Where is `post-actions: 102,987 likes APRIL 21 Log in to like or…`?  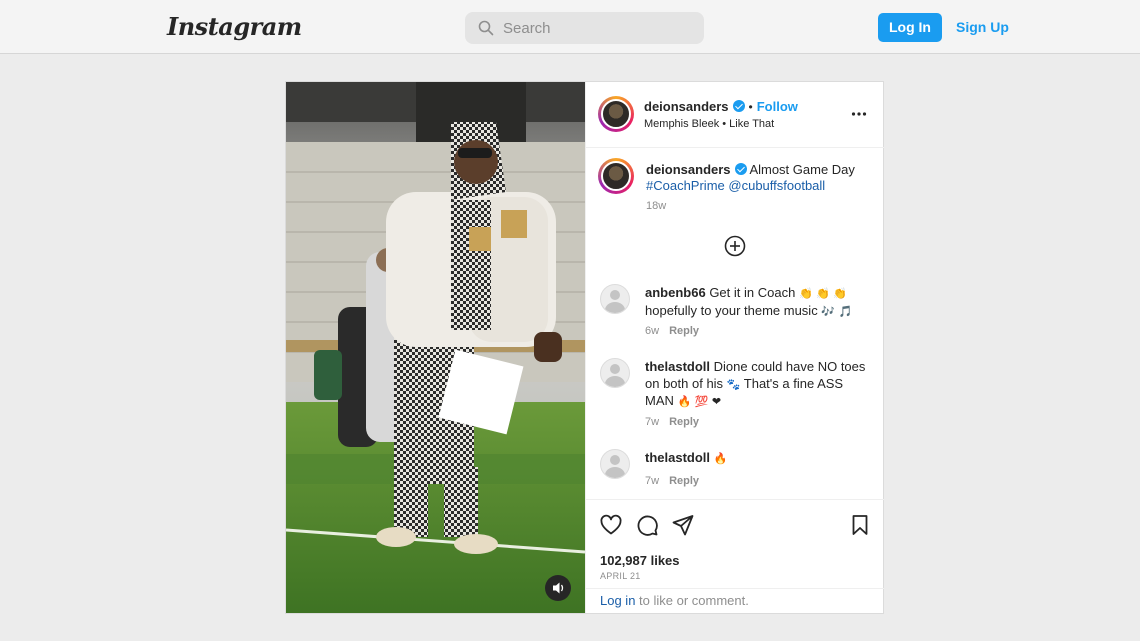
post-actions: 102,987 likes APRIL 21 Log in to like or… is located at coordinates (735, 556).